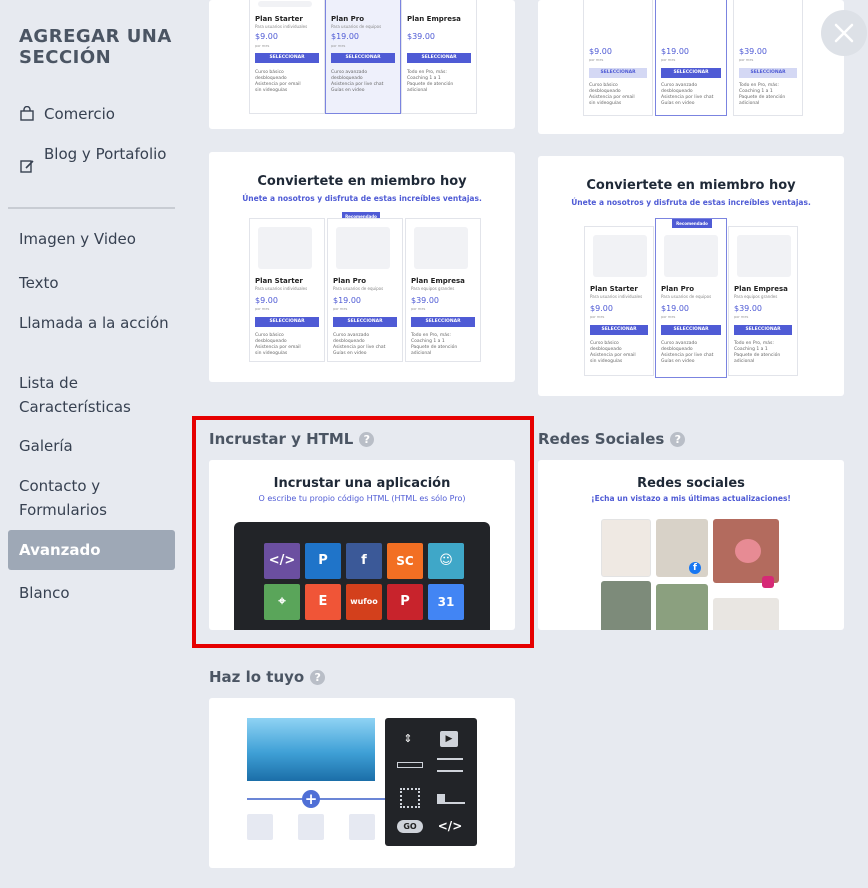  Describe the element at coordinates (44, 593) in the screenshot. I see `sidebar-item-label: Blanco` at that location.